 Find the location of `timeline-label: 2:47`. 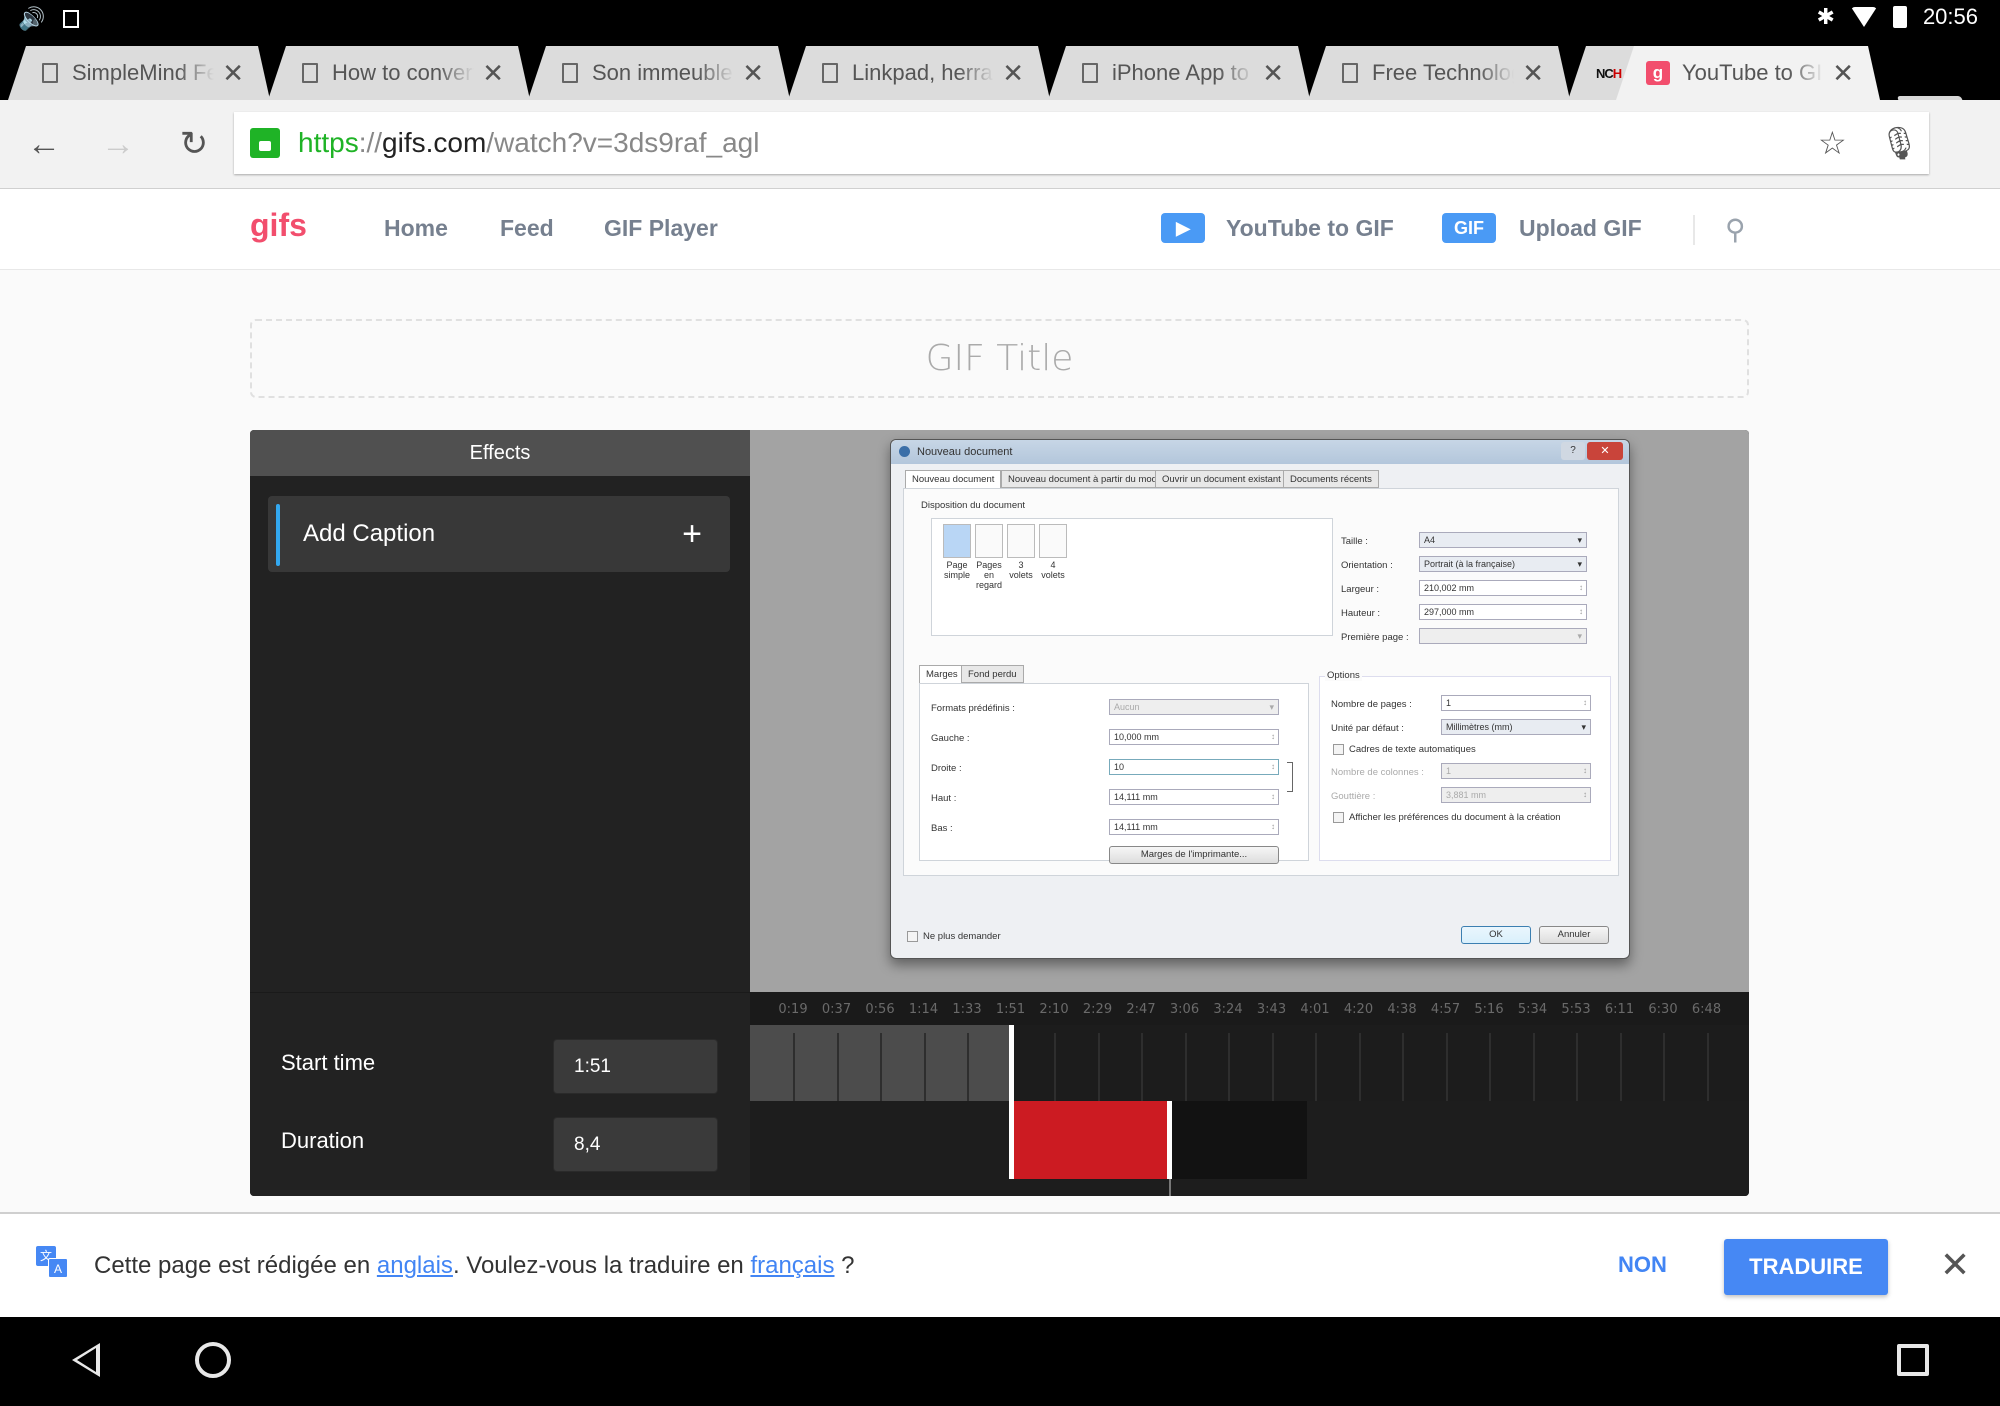

timeline-label: 2:47 is located at coordinates (1141, 1009).